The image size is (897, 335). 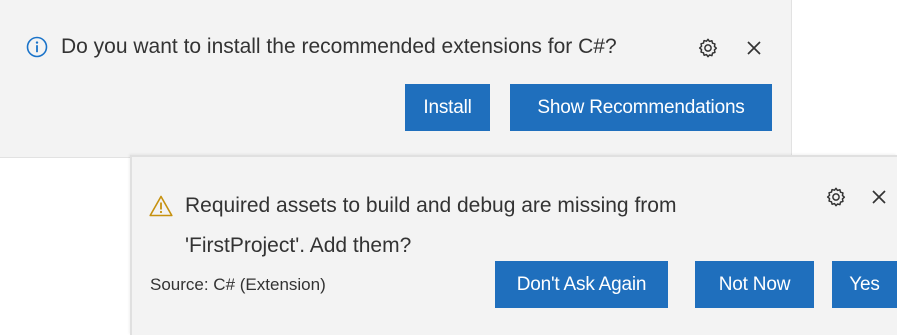 I want to click on warning-icon, so click(x=161, y=206).